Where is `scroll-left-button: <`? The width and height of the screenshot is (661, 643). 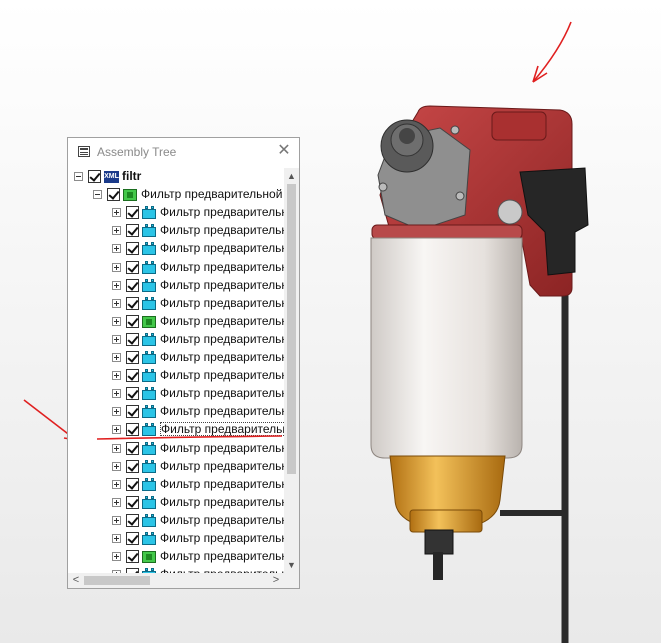
scroll-left-button: < is located at coordinates (76, 580).